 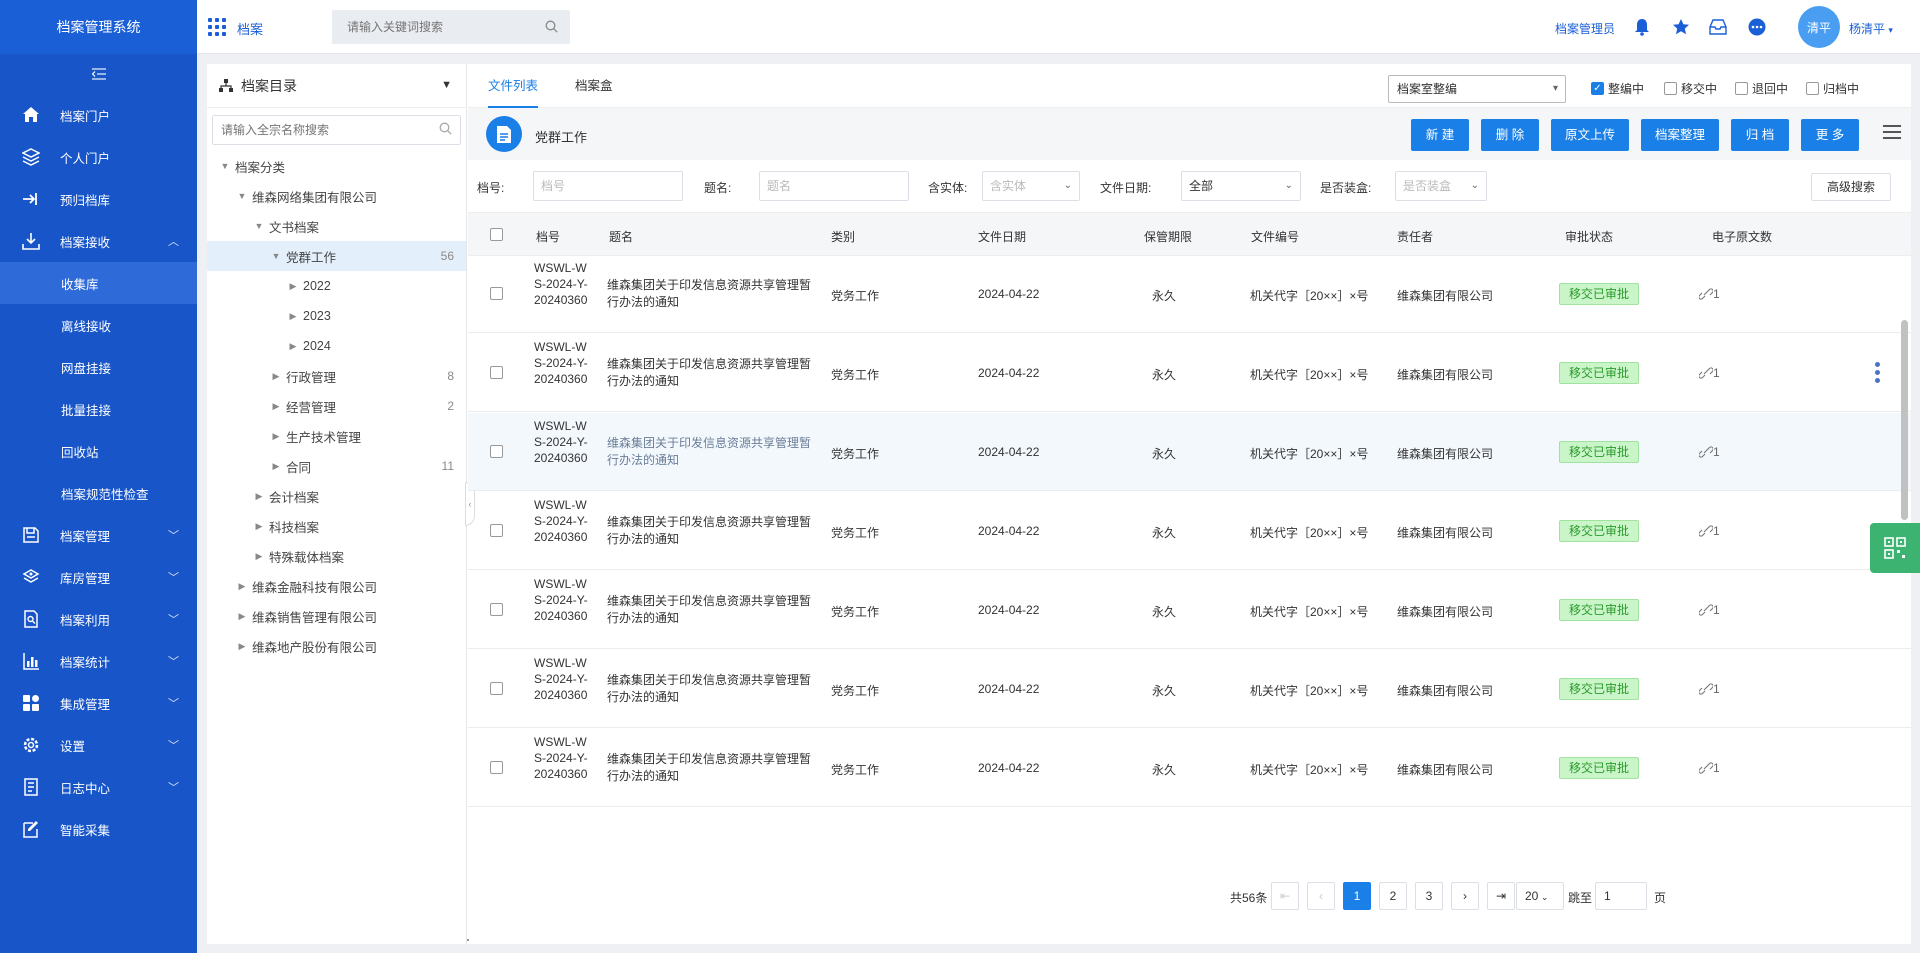 I want to click on nav-item-capture: 智能采集, so click(x=98, y=829).